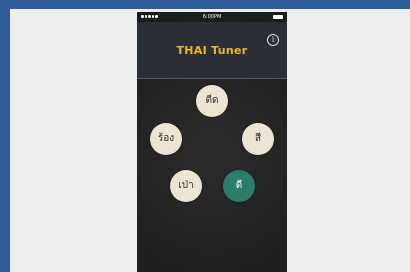 The image size is (410, 272). I want to click on status-time: 6:00PM, so click(212, 17).